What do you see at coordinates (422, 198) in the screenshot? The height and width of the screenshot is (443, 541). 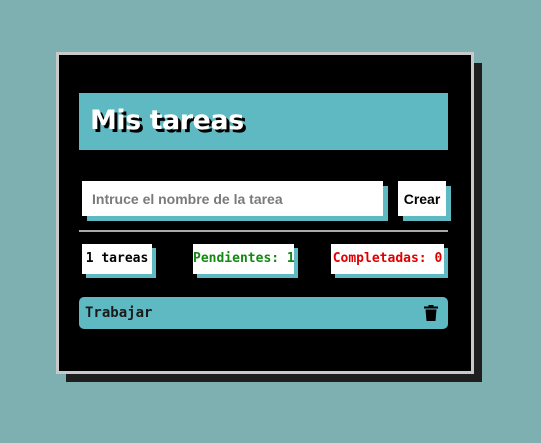 I see `create-button: Crear` at bounding box center [422, 198].